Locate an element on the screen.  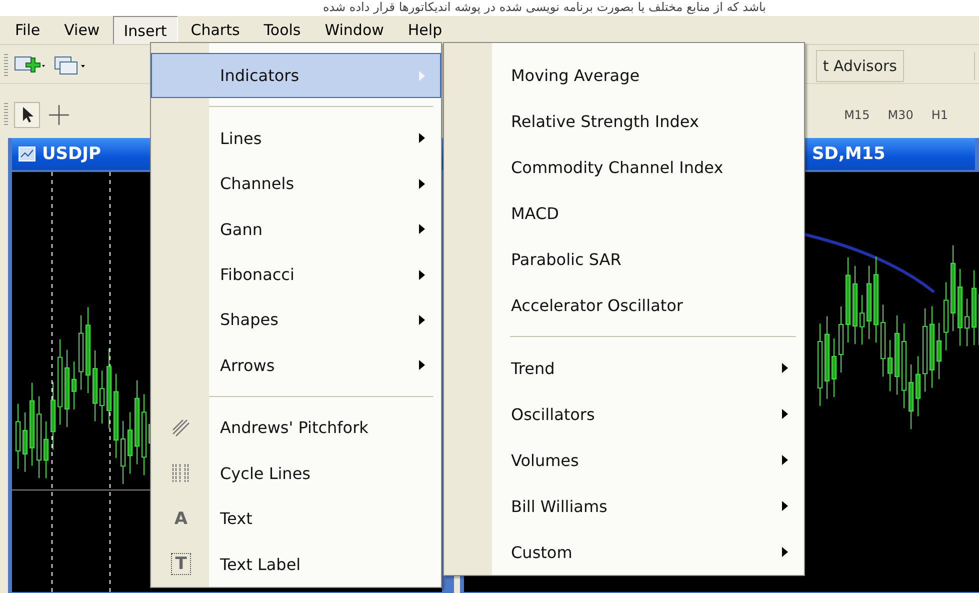
menu-item: Arrows is located at coordinates (296, 365).